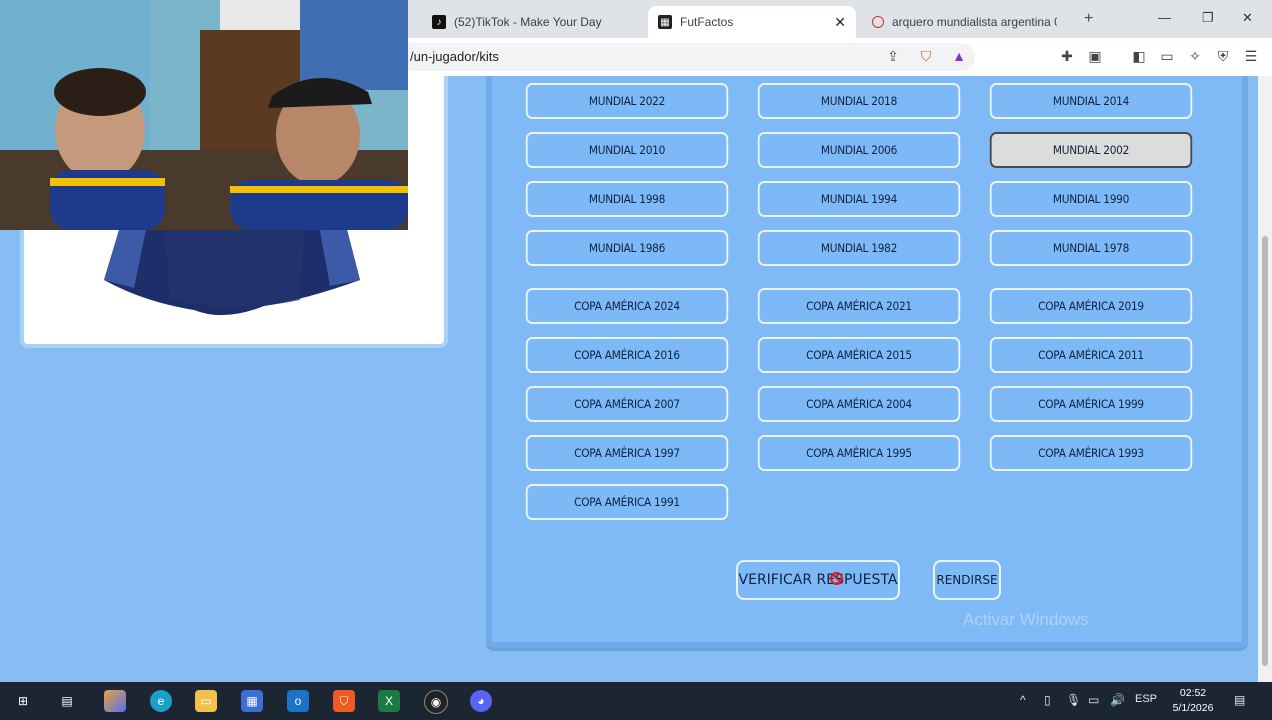 The image size is (1272, 720). I want to click on microphone-icon: 🎙, so click(1073, 700).